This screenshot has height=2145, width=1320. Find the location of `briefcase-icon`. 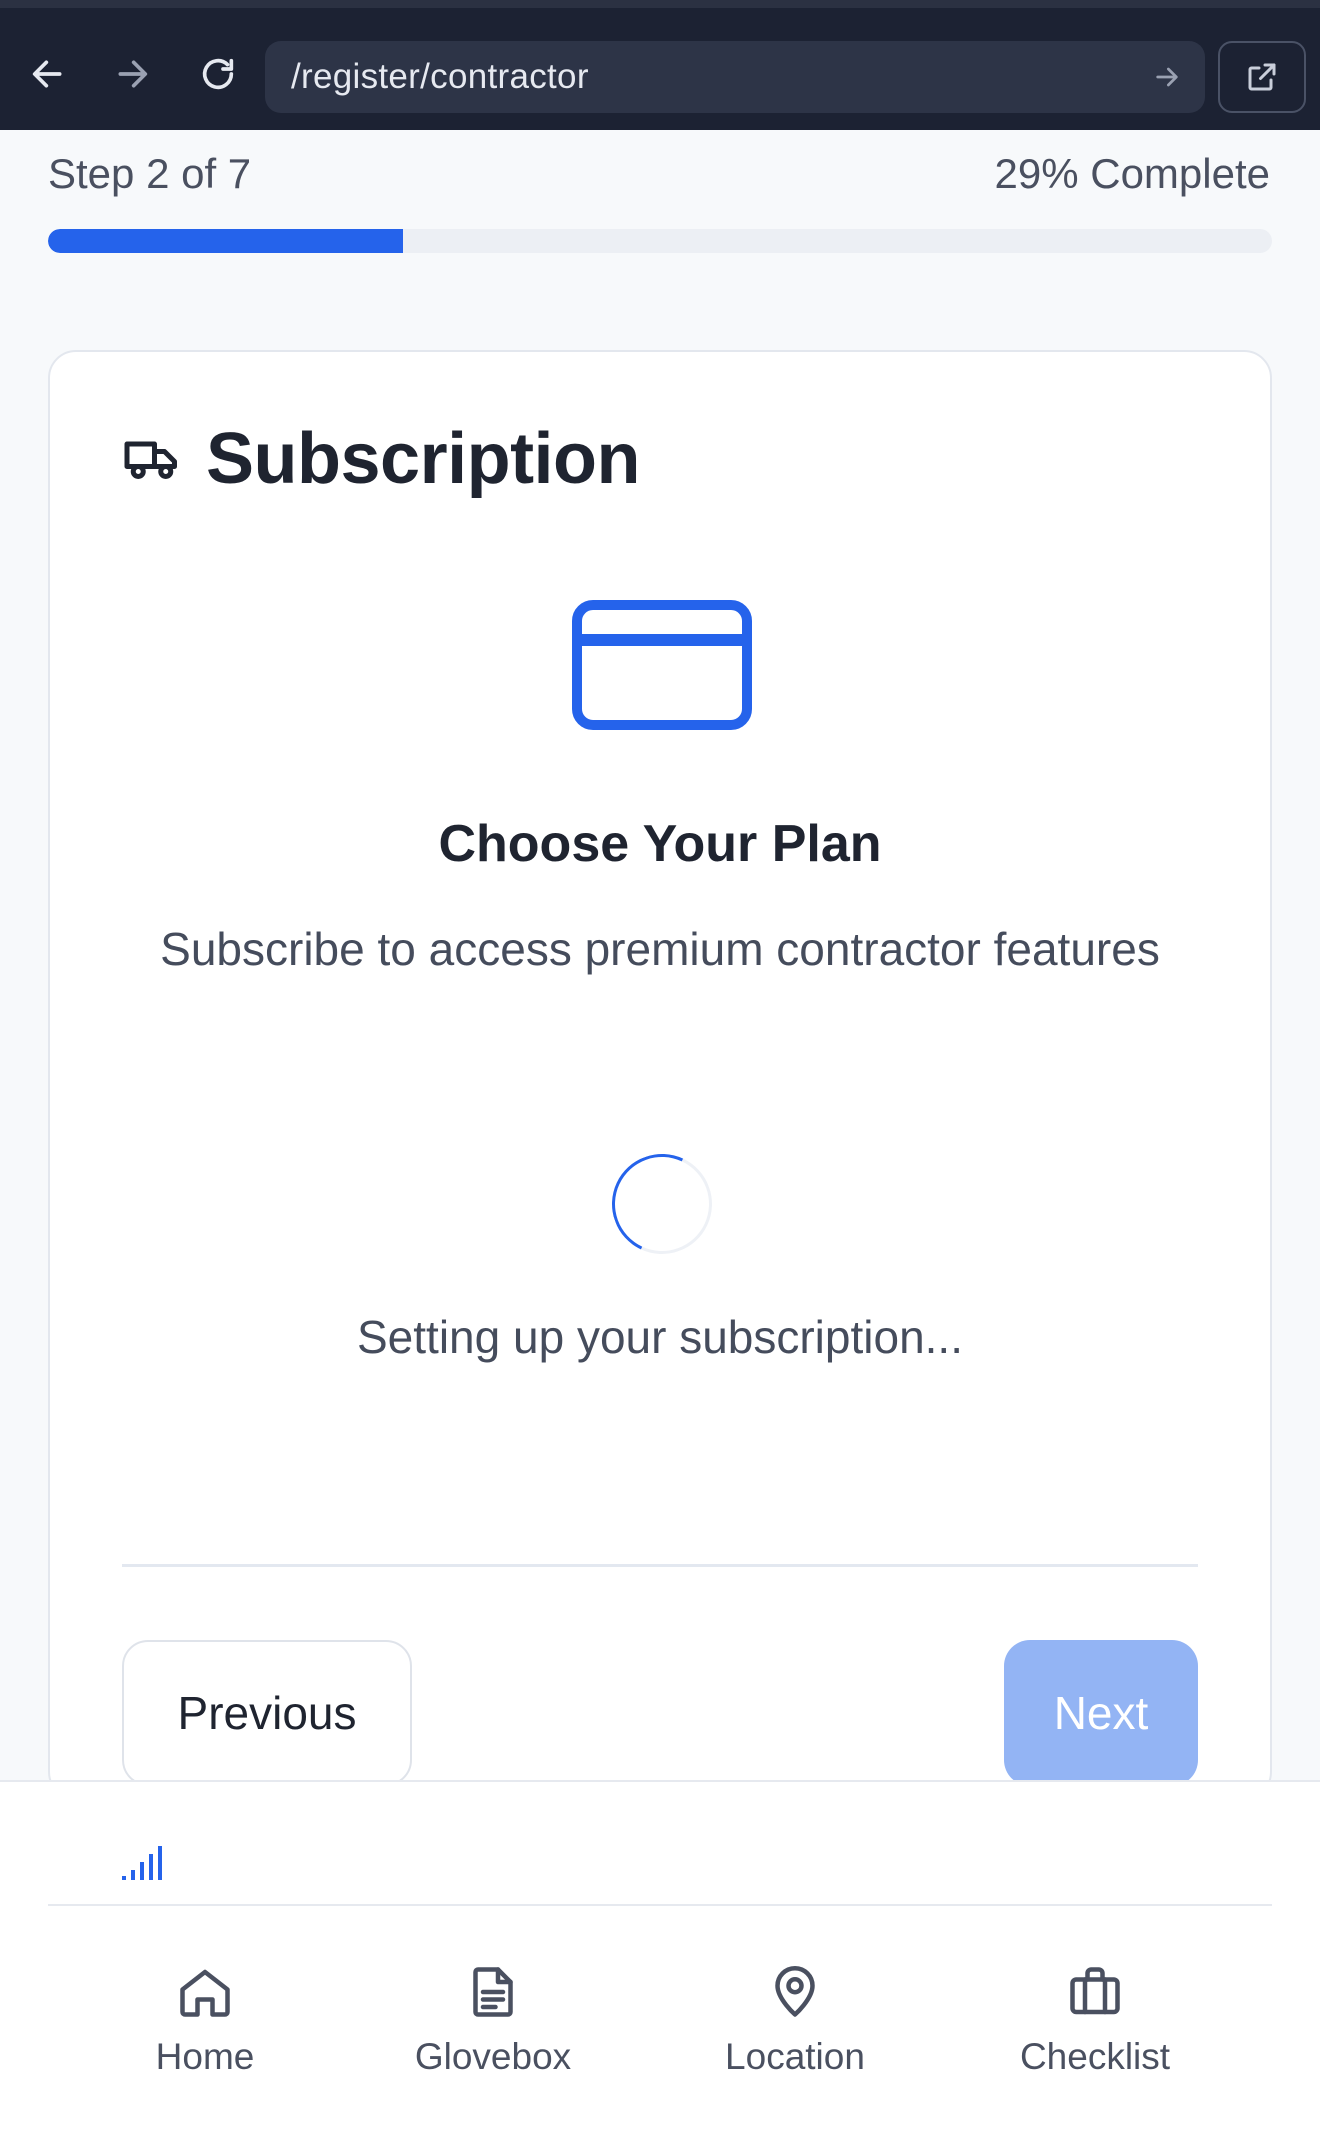

briefcase-icon is located at coordinates (1095, 1991).